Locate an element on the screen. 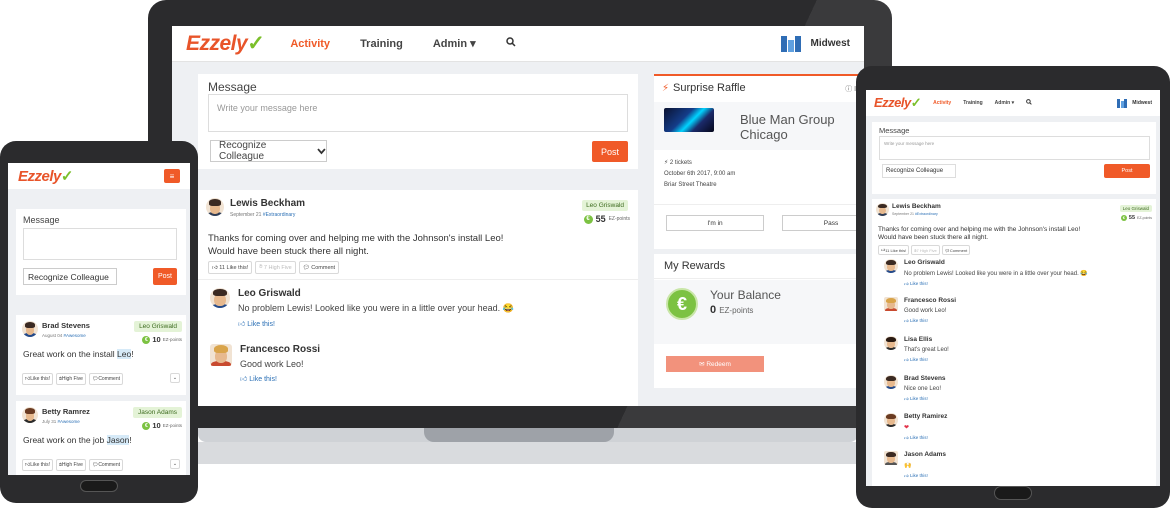 The width and height of the screenshot is (1170, 516). comment-author: Jason Adams is located at coordinates (925, 454).